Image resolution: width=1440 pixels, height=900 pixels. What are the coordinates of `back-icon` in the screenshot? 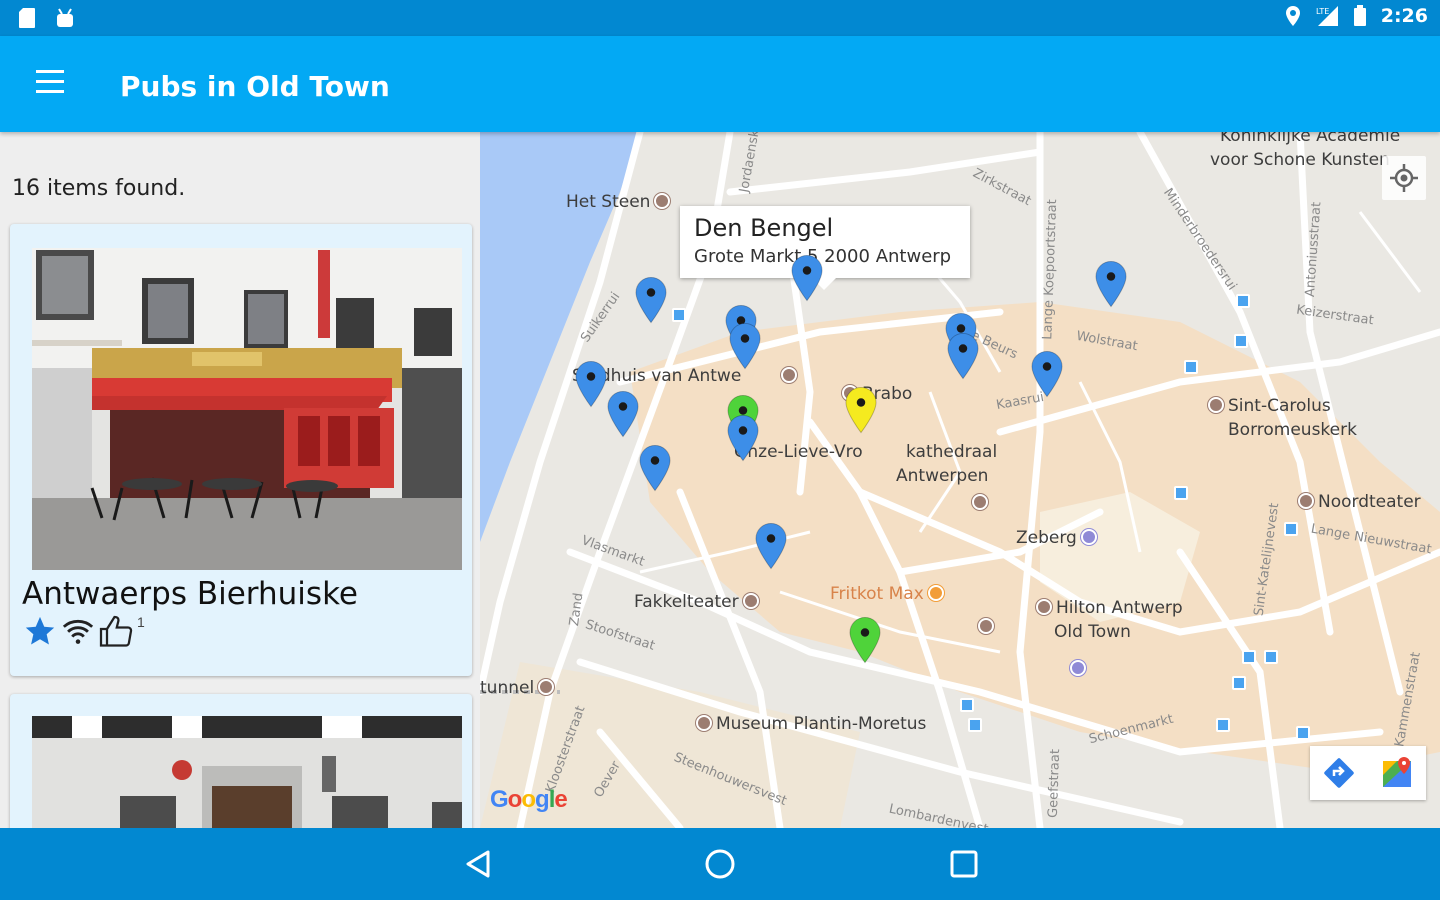 It's located at (480, 864).